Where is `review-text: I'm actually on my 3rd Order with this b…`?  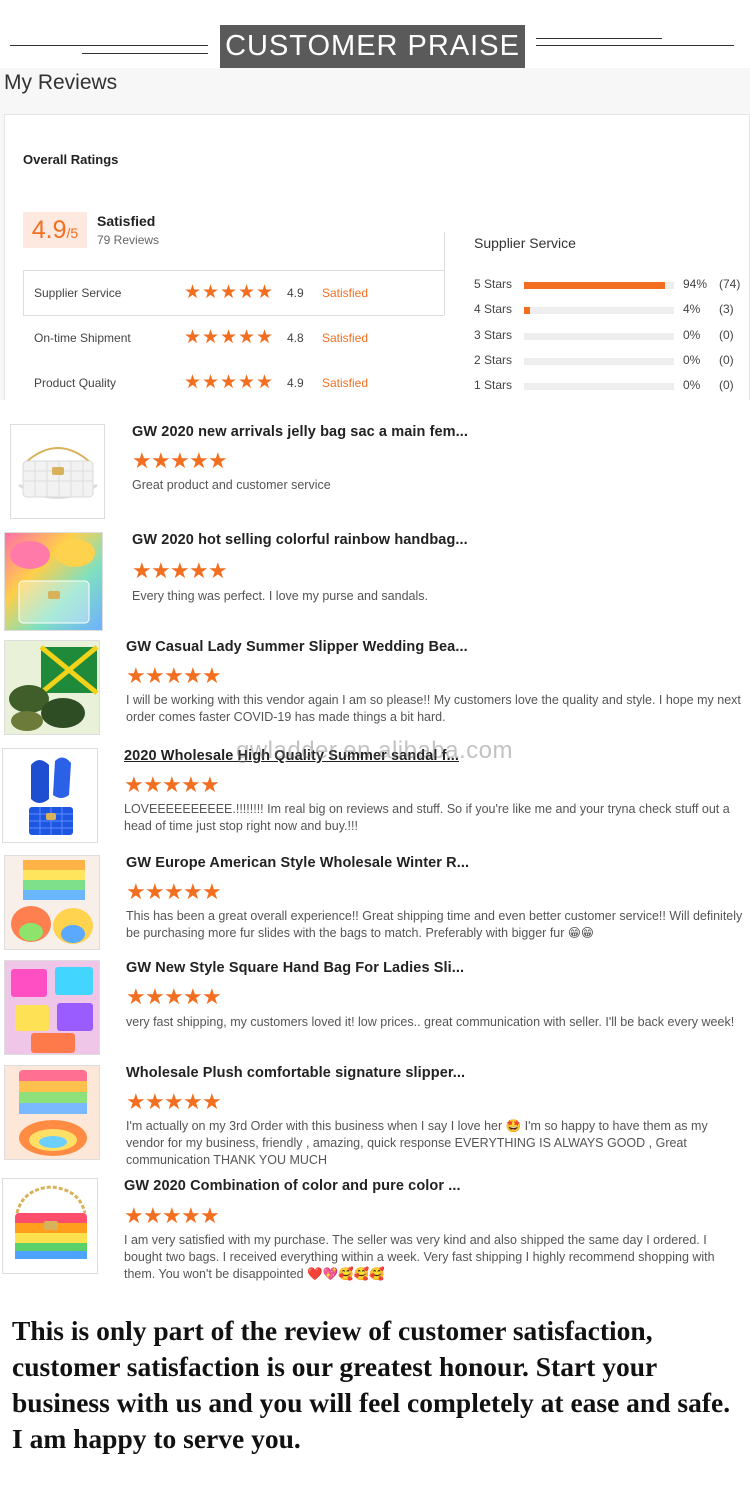
review-text: I'm actually on my 3rd Order with this b… is located at coordinates (417, 1143).